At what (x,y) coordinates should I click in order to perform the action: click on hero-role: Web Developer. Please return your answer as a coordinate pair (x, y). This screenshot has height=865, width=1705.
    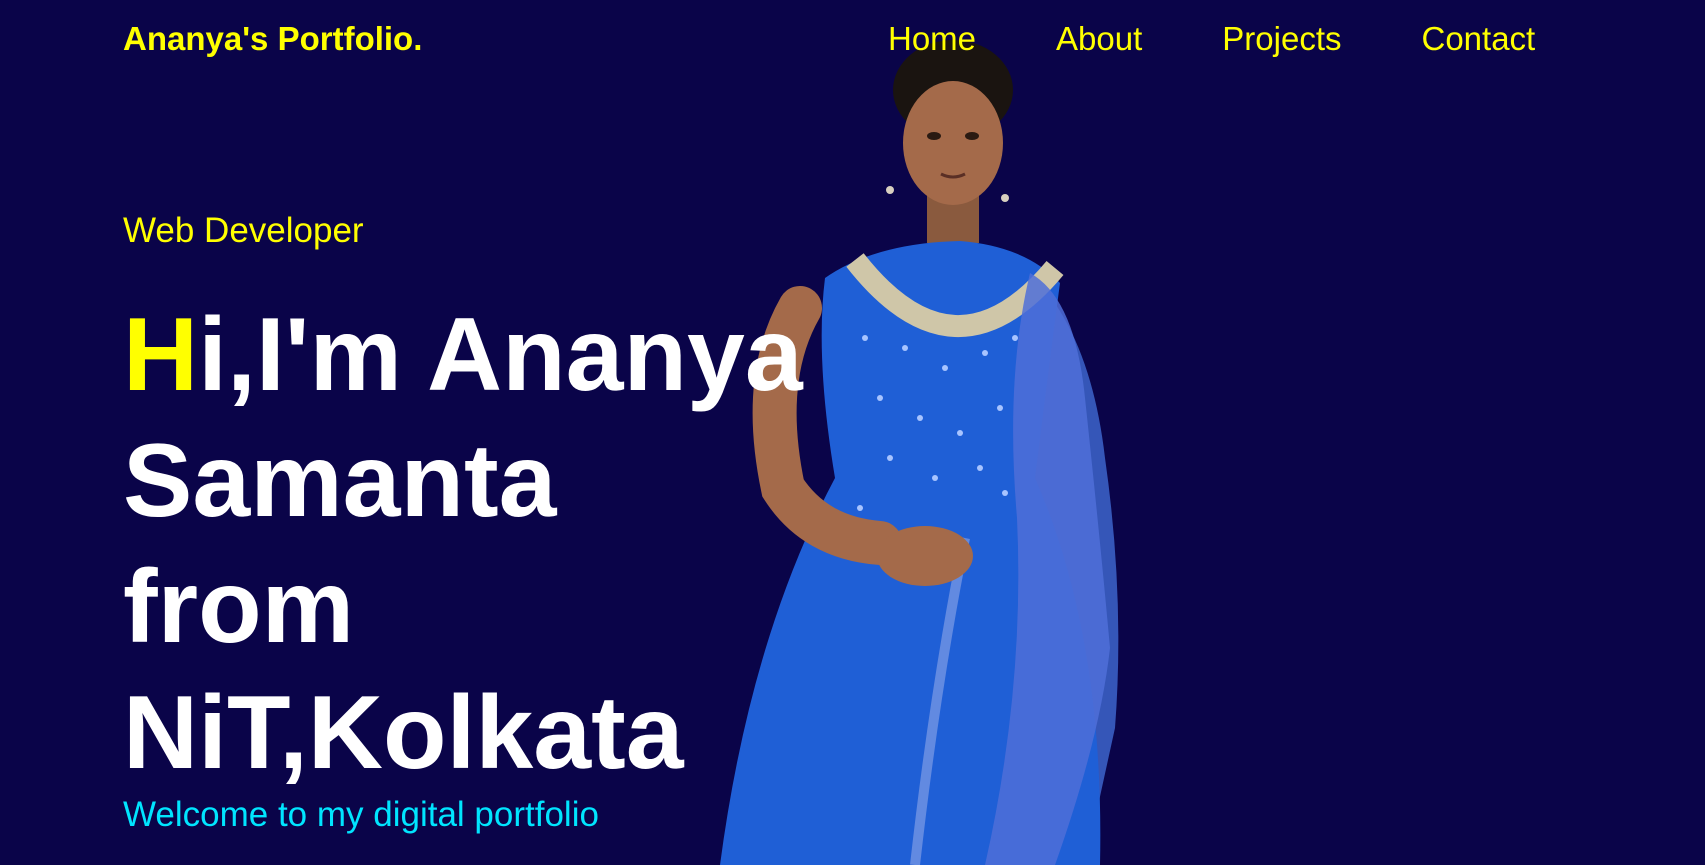
    Looking at the image, I should click on (243, 230).